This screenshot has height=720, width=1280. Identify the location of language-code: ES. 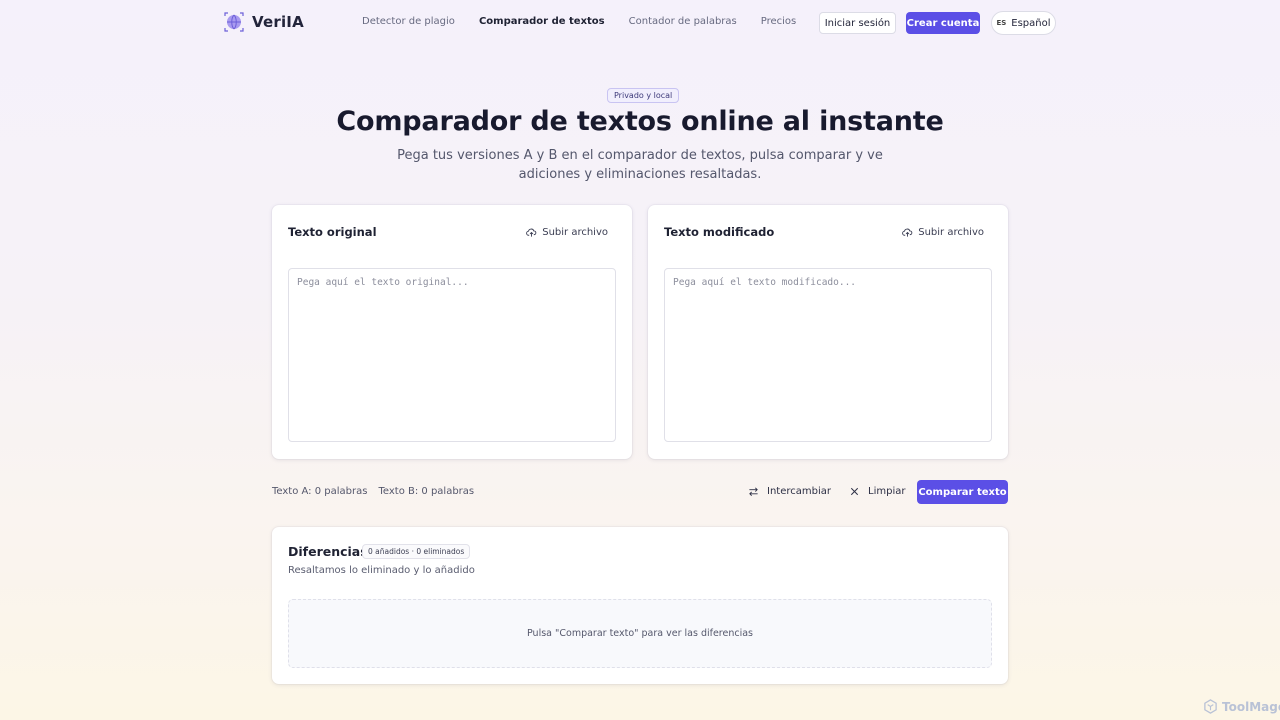
(1001, 23).